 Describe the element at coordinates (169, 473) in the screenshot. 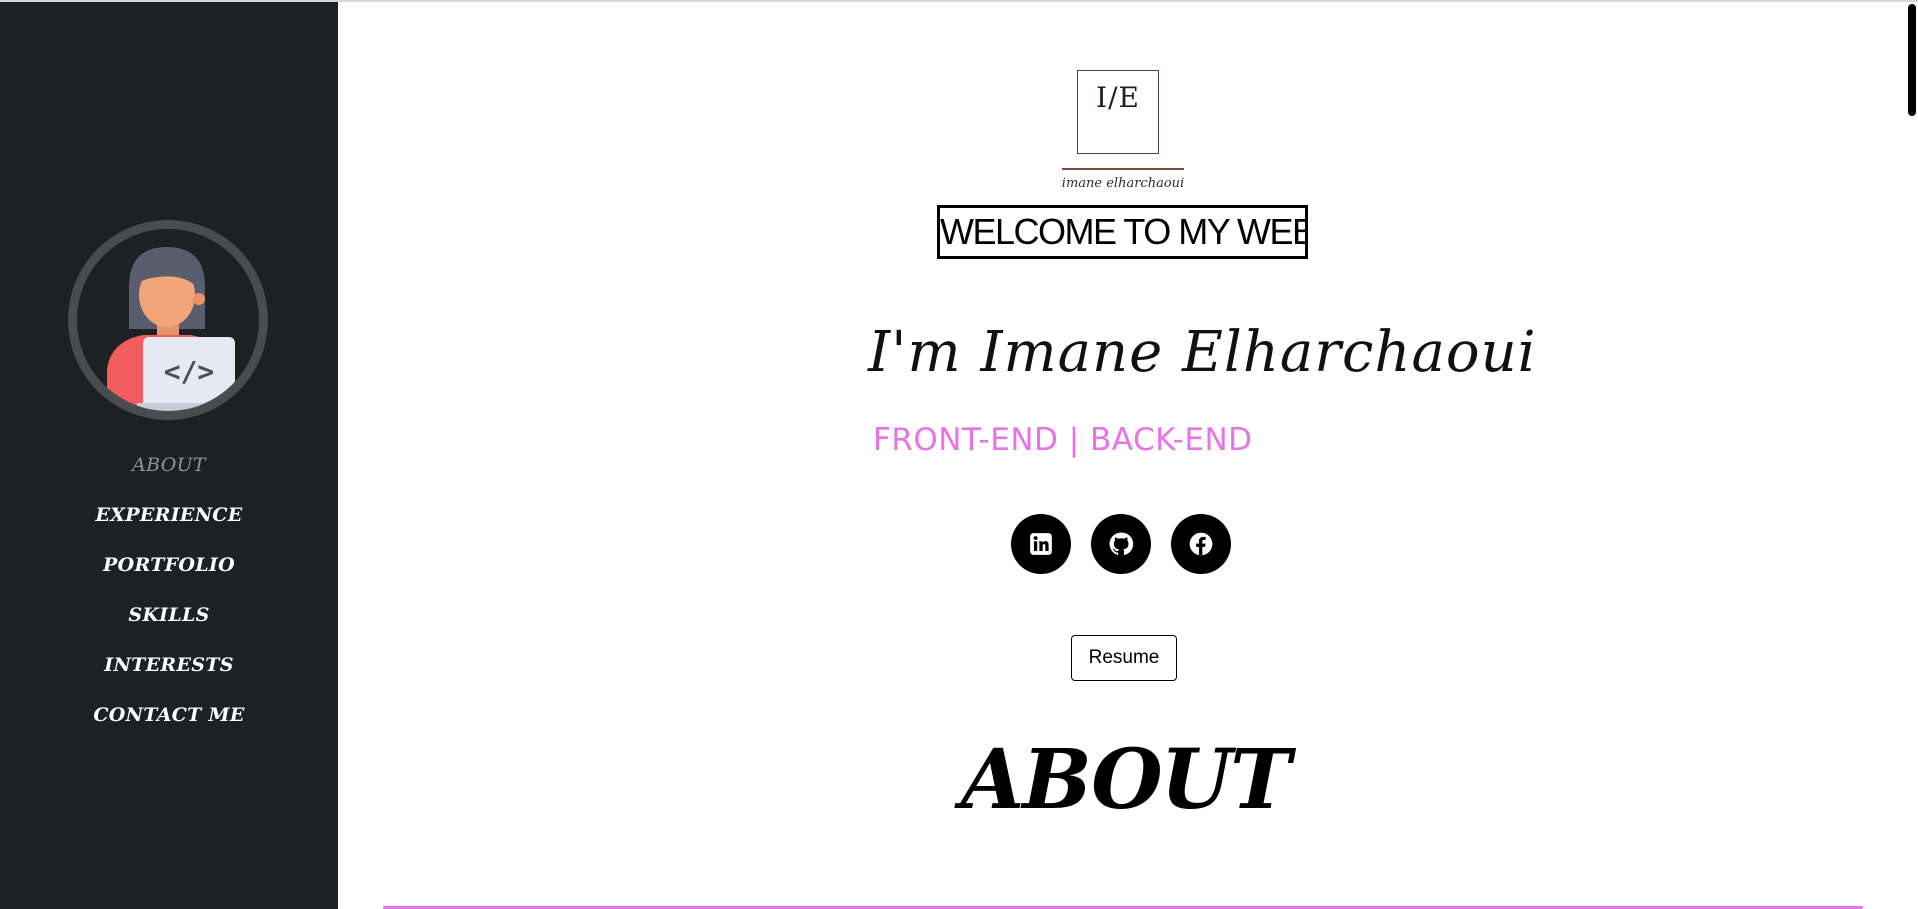

I see `nav-item-about: ABOUT` at that location.